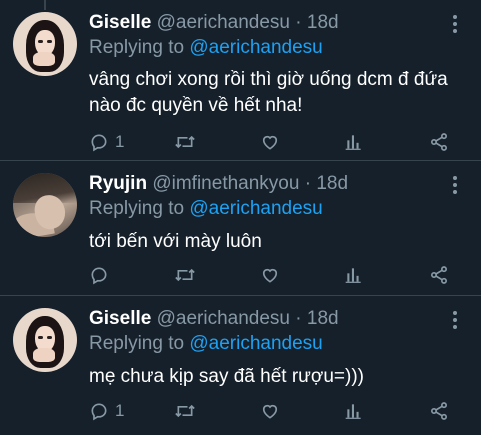 The height and width of the screenshot is (435, 481). I want to click on reply-button, so click(102, 275).